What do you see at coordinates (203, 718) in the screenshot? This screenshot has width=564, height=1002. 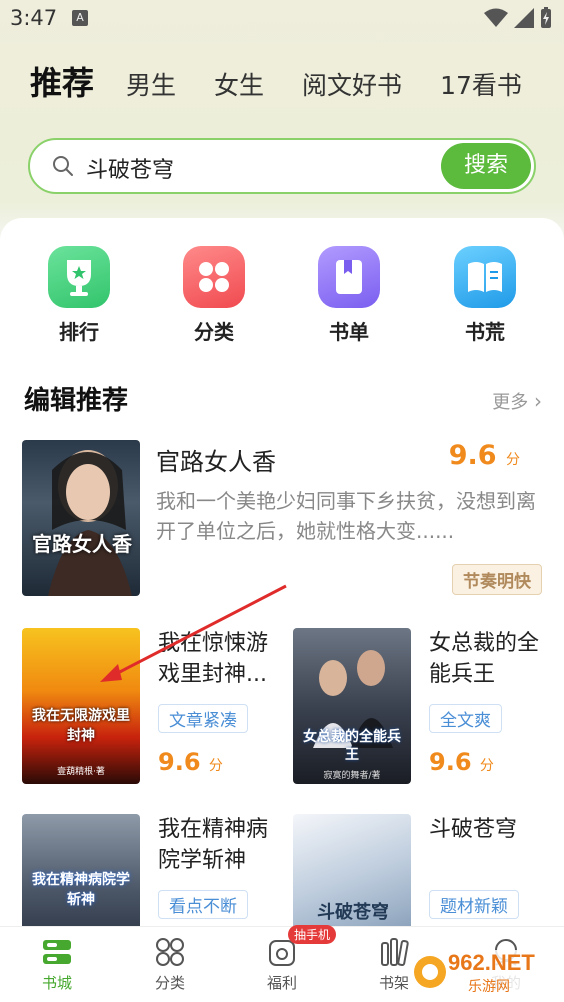 I see `book-tag: 文章紧凑` at bounding box center [203, 718].